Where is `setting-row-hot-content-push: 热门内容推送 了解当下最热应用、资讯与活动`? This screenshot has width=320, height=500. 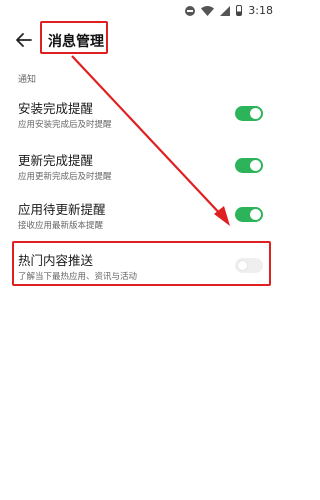
setting-row-hot-content-push: 热门内容推送 了解当下最热应用、资讯与活动 is located at coordinates (140, 272).